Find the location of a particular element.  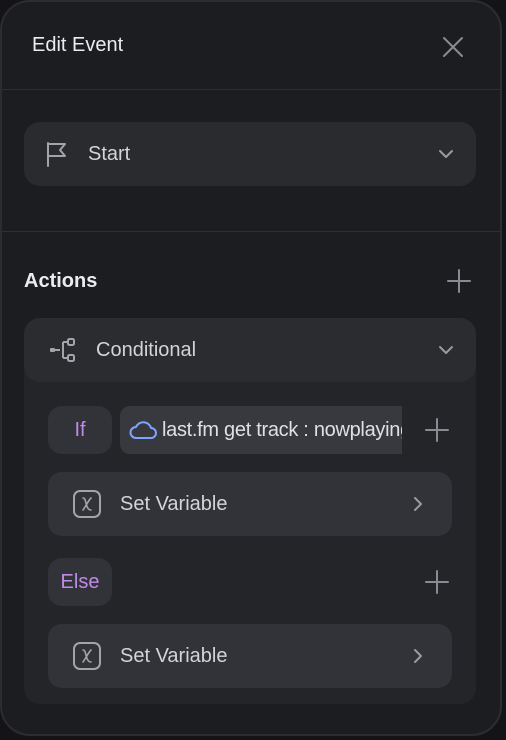

actions-heading: Actions is located at coordinates (61, 281).